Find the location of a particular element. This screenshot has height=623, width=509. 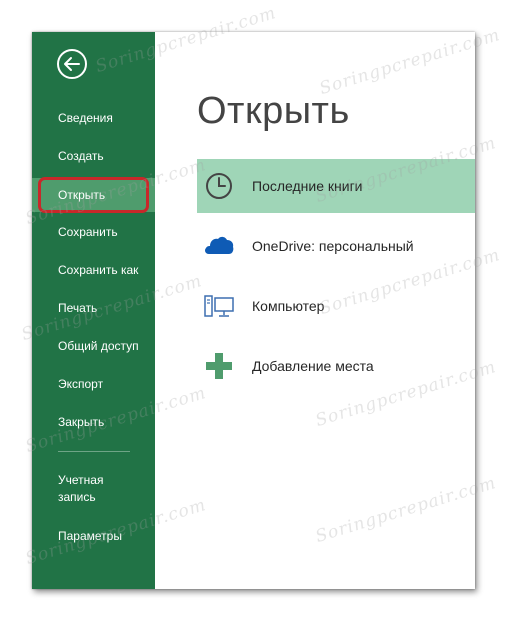

sidebar-item-label: Печать is located at coordinates (78, 308).